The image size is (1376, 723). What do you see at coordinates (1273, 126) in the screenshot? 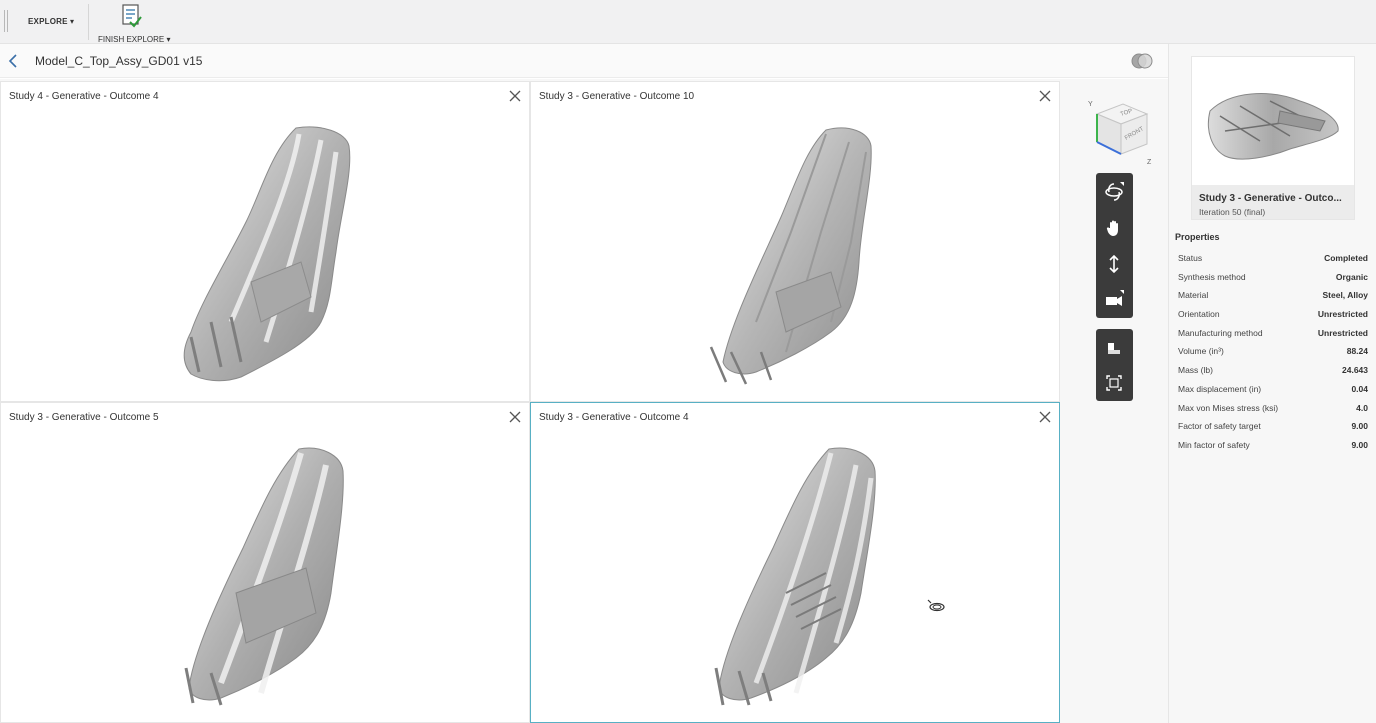
I see `outcome-thumbnail-image` at bounding box center [1273, 126].